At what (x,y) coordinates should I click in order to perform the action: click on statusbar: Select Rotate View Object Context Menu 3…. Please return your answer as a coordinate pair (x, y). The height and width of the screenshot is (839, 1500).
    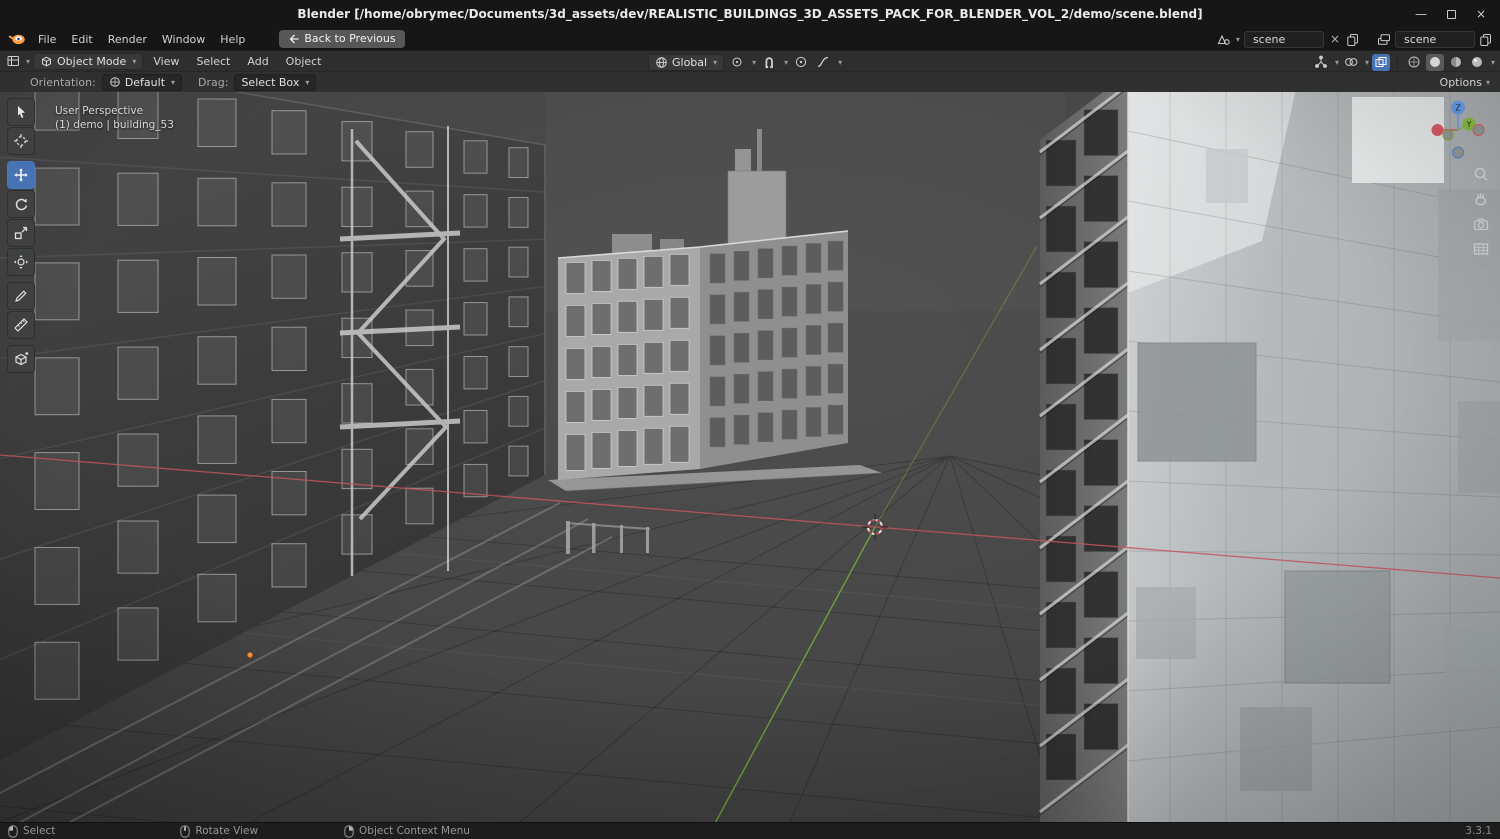
    Looking at the image, I should click on (750, 830).